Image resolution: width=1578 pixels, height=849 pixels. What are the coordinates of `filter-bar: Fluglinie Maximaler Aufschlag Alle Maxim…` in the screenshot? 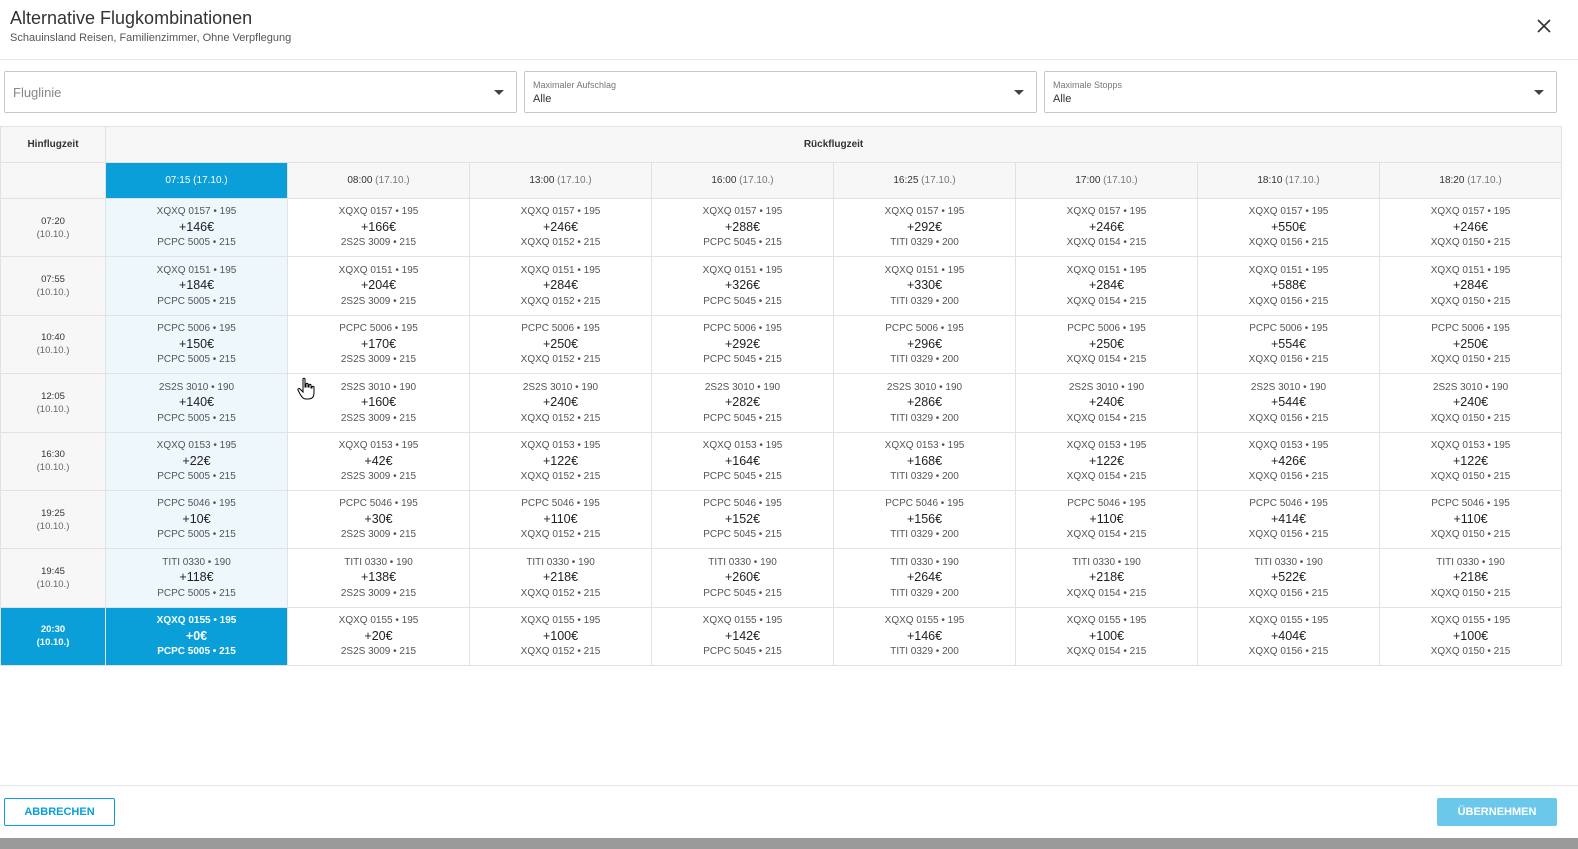 It's located at (781, 92).